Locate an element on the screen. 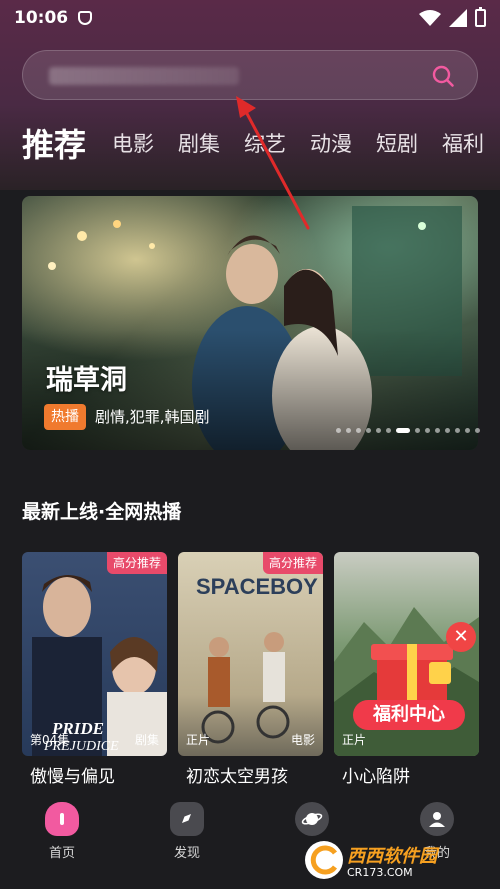 This screenshot has height=889, width=500. watermark-logo-icon is located at coordinates (324, 860).